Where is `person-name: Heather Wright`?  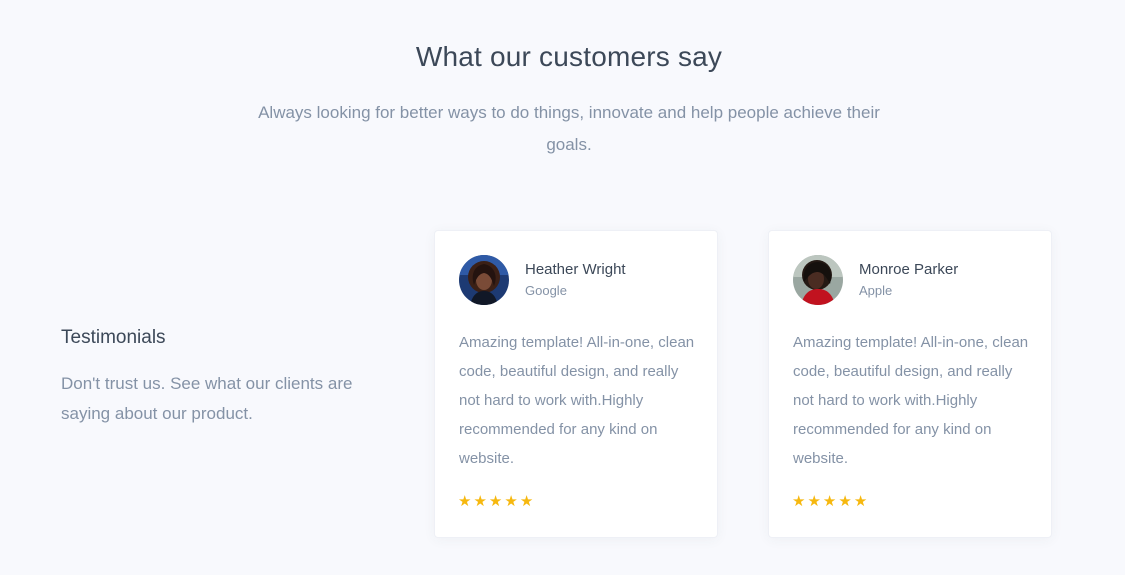
person-name: Heather Wright is located at coordinates (575, 269).